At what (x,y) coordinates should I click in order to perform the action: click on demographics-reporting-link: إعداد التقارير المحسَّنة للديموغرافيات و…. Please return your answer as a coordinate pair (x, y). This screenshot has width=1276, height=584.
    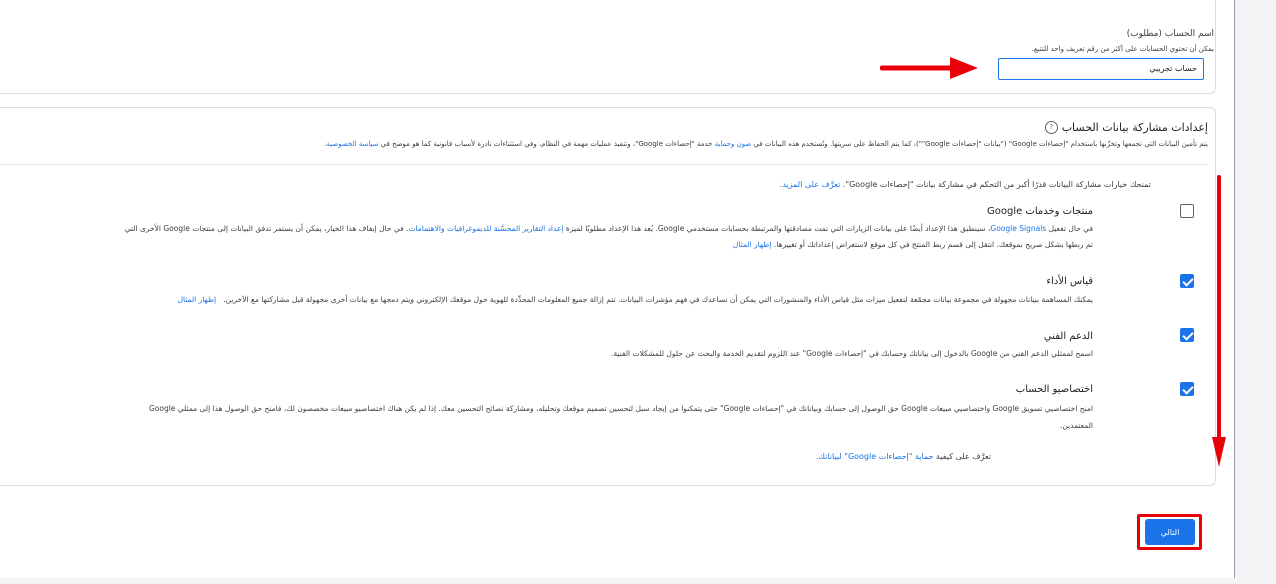
    Looking at the image, I should click on (485, 228).